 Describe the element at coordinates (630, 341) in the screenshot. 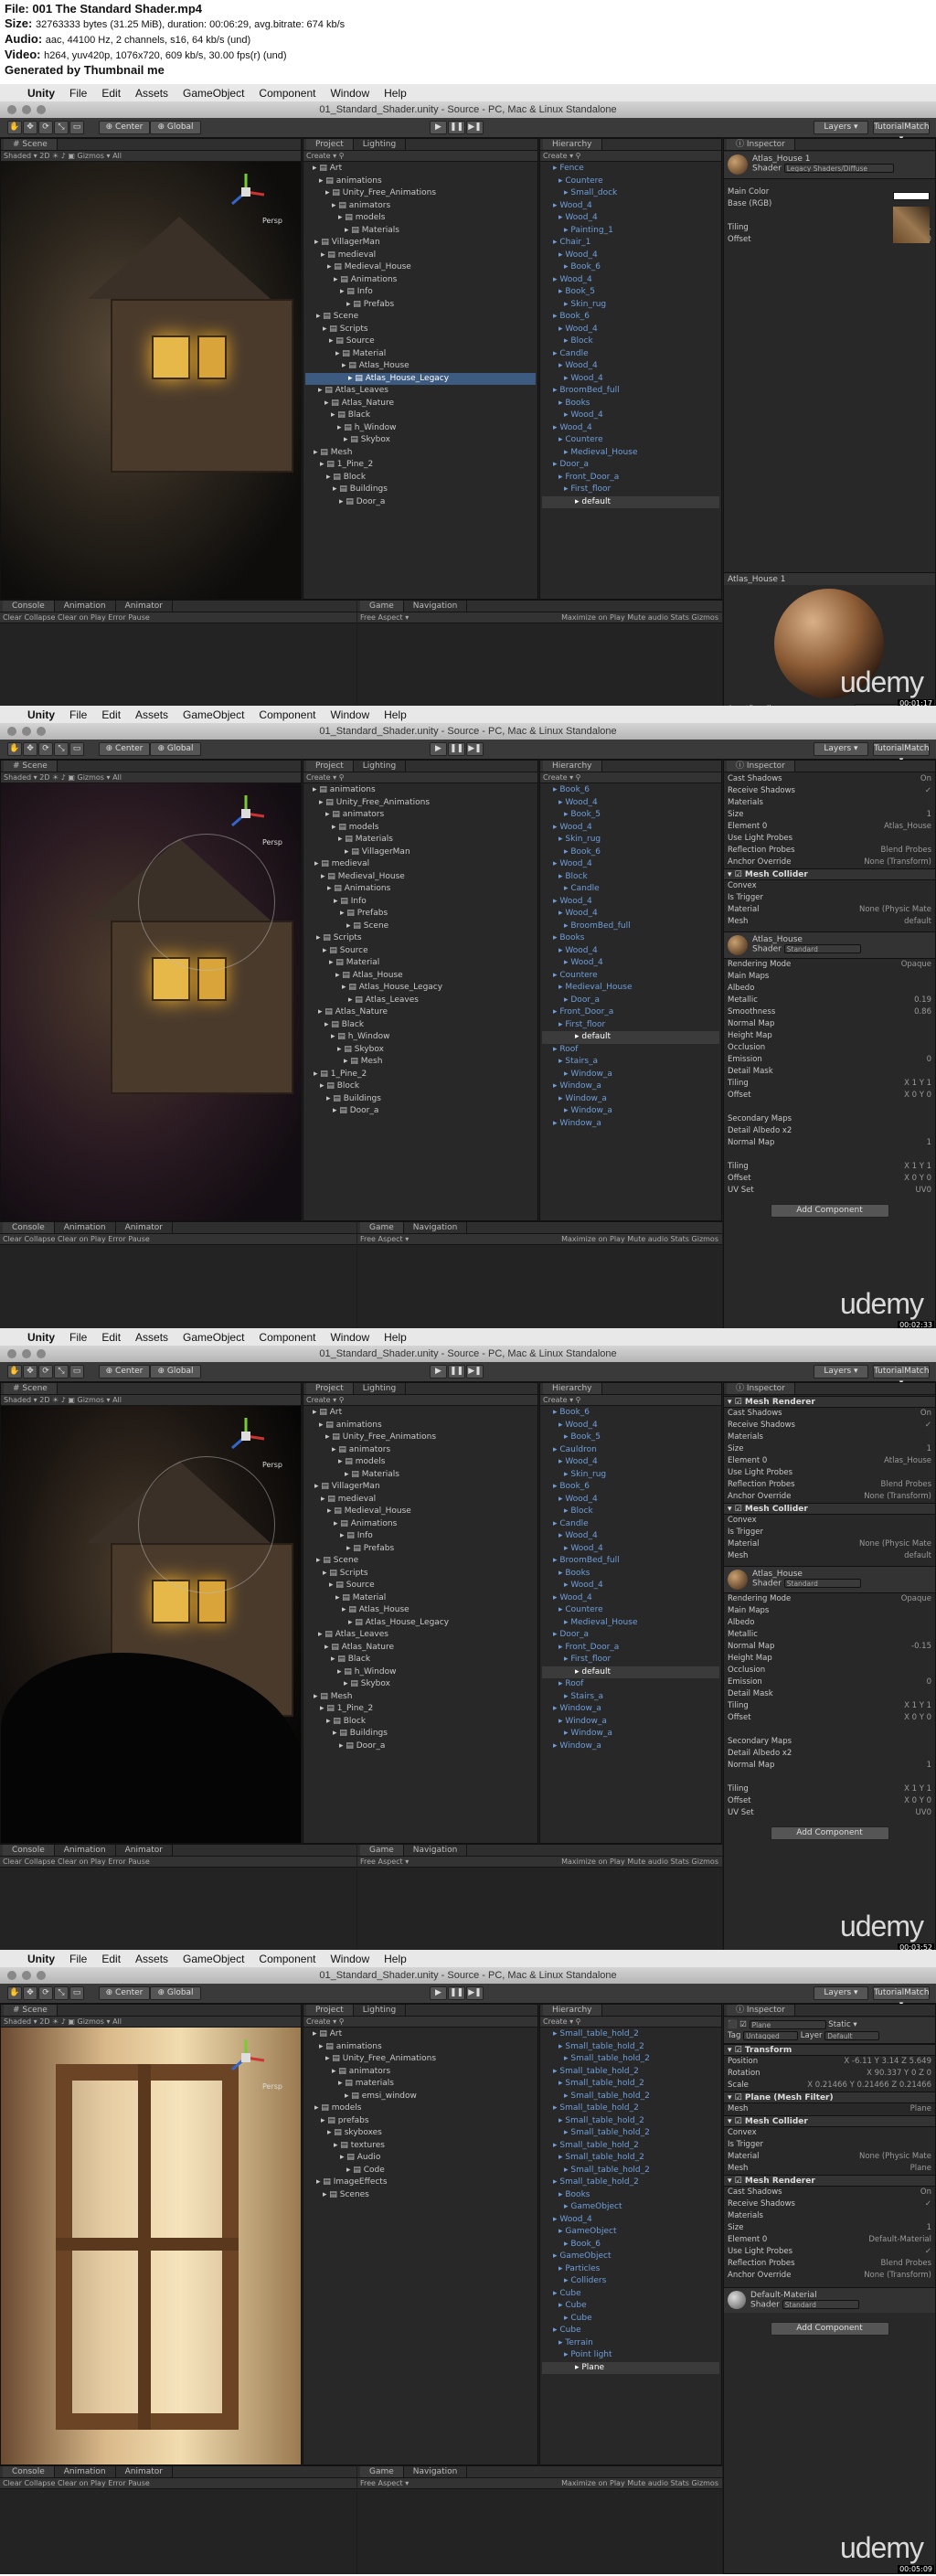

I see `hierarchy-item: ▸ Block` at that location.